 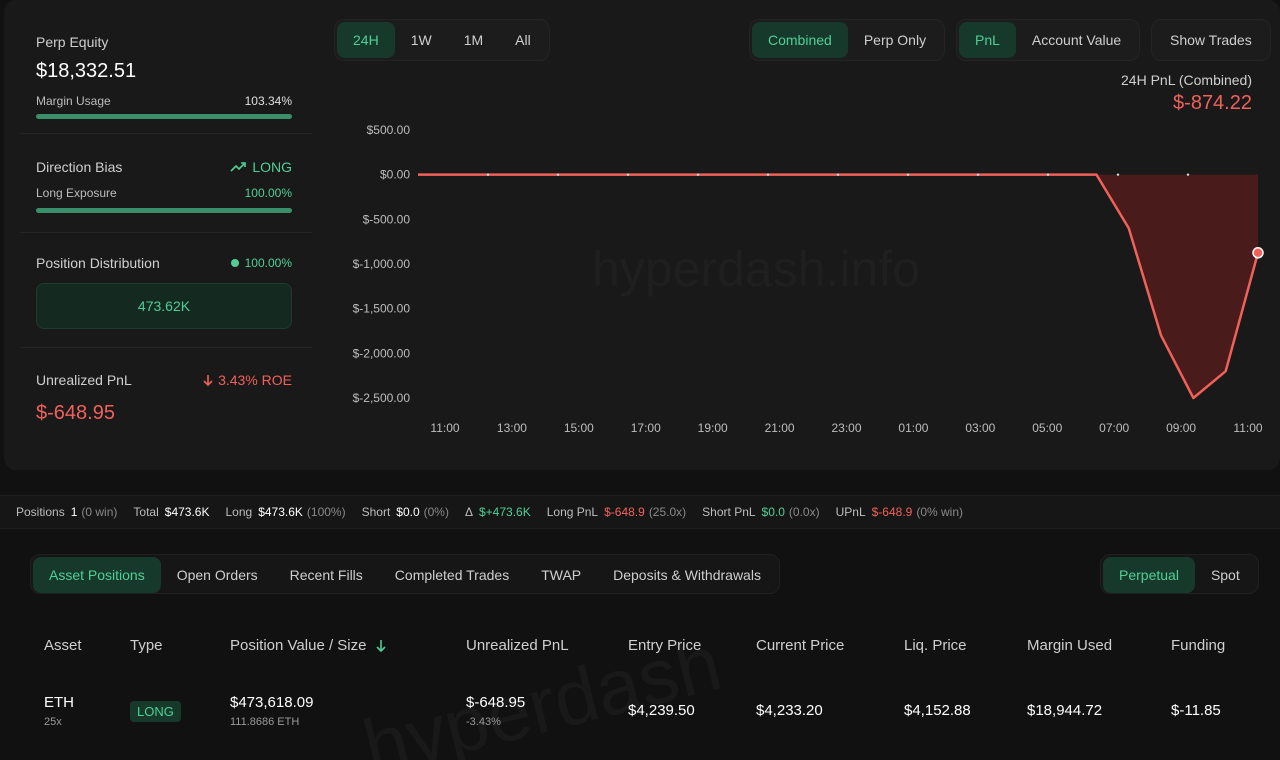 What do you see at coordinates (561, 575) in the screenshot?
I see `tab-twap: TWAP` at bounding box center [561, 575].